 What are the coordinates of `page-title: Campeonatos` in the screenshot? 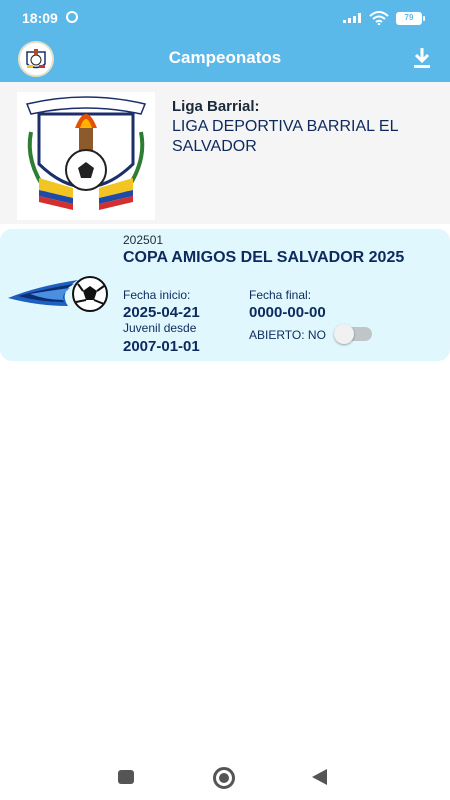 It's located at (225, 57).